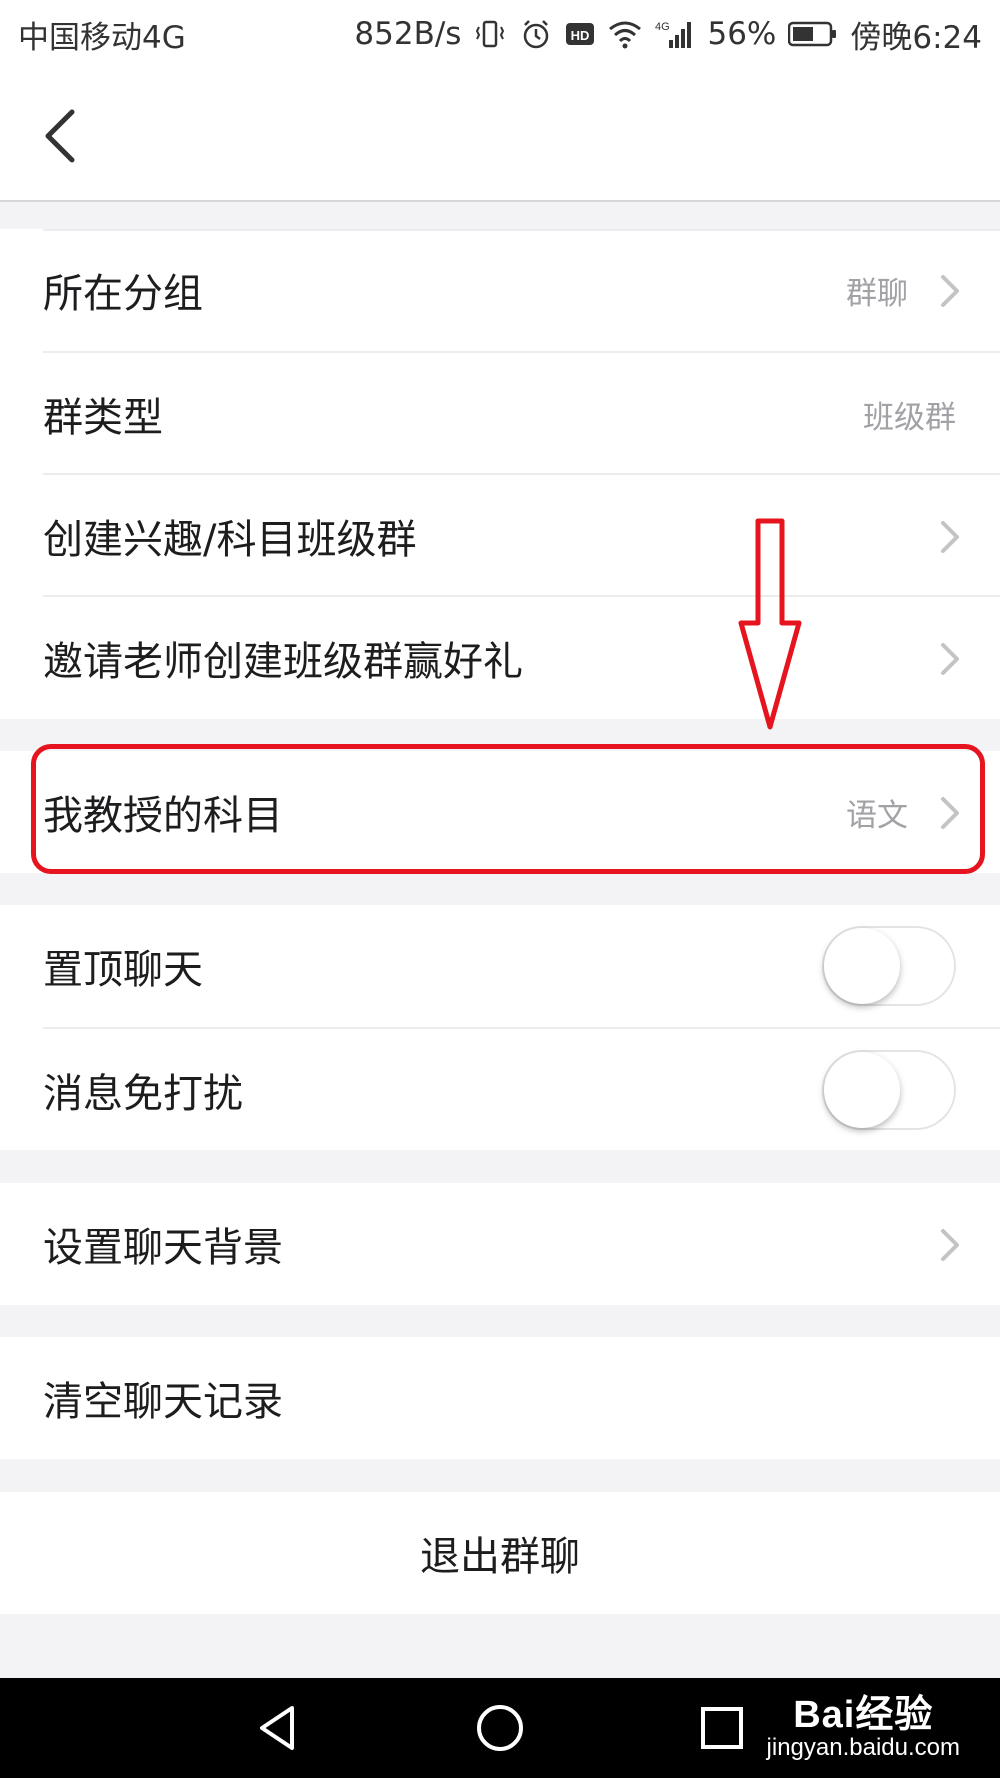  I want to click on carrier-label: 中国移动4G, so click(102, 37).